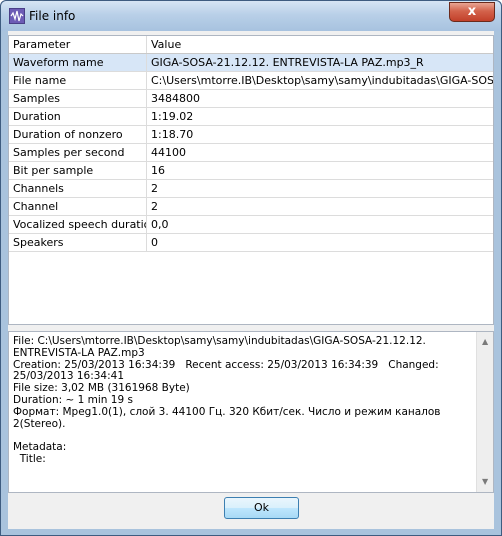  Describe the element at coordinates (472, 12) in the screenshot. I see `close-button: x` at that location.